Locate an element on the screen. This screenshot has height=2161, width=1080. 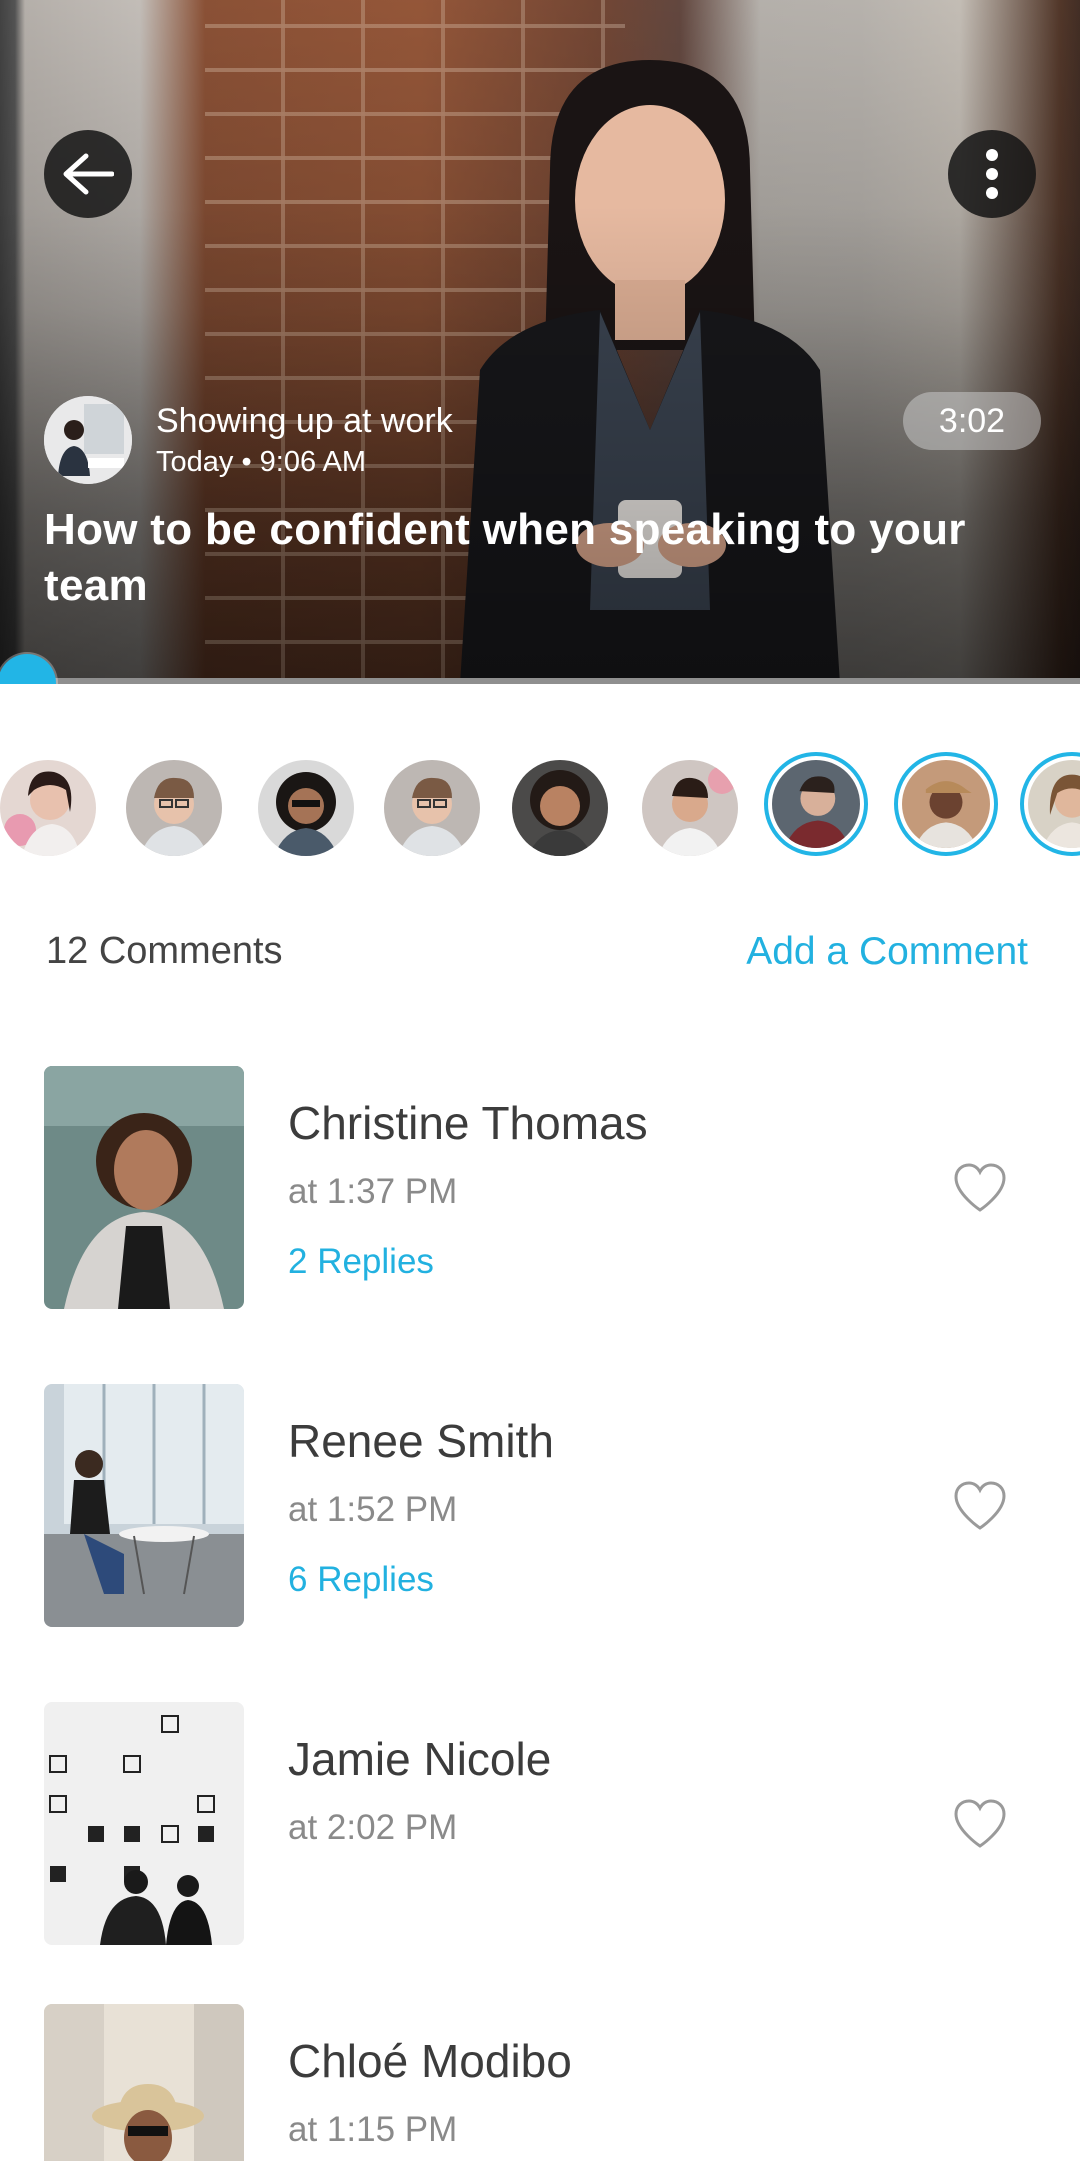
replies-link: 6 Replies is located at coordinates (361, 1580).